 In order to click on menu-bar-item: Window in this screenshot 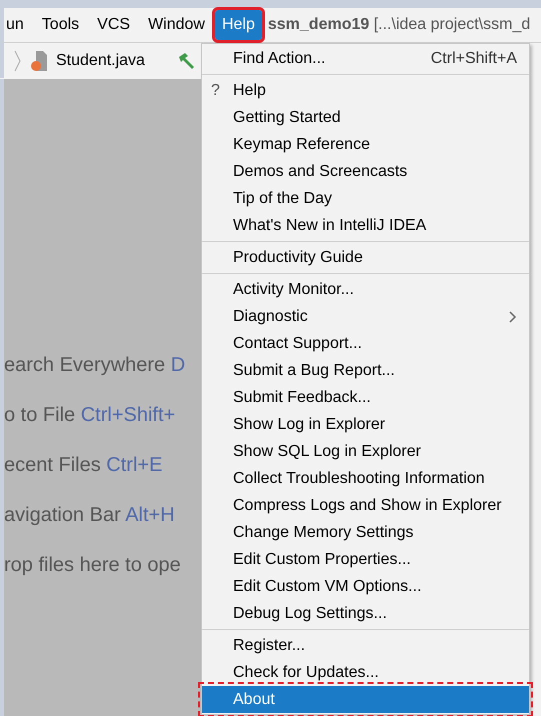, I will do `click(176, 25)`.